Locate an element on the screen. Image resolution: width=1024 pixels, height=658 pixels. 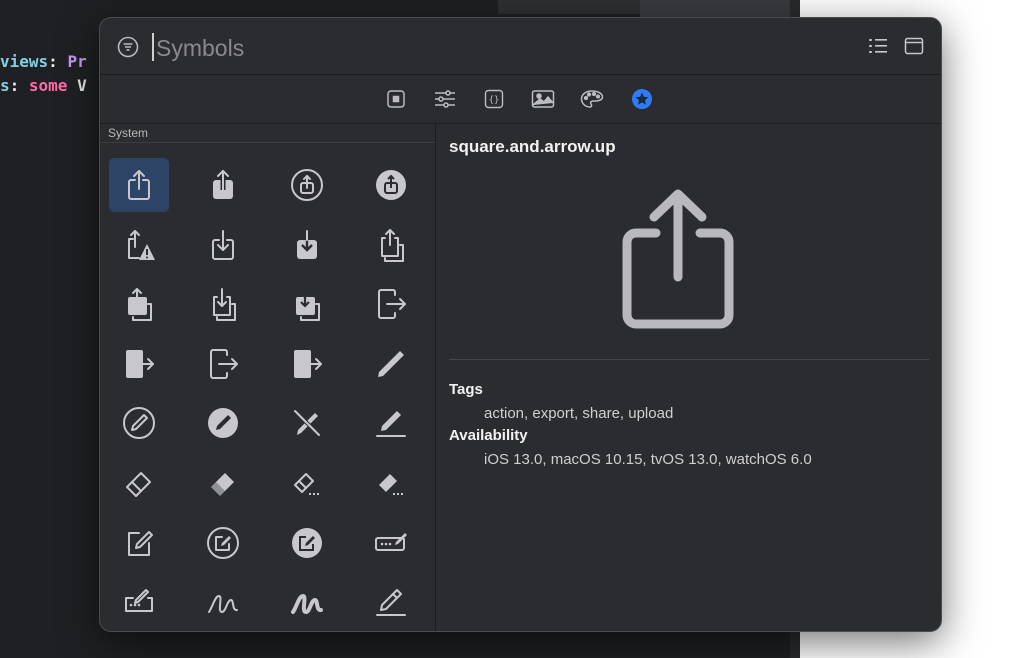
snippets-icon: {} is located at coordinates (494, 99).